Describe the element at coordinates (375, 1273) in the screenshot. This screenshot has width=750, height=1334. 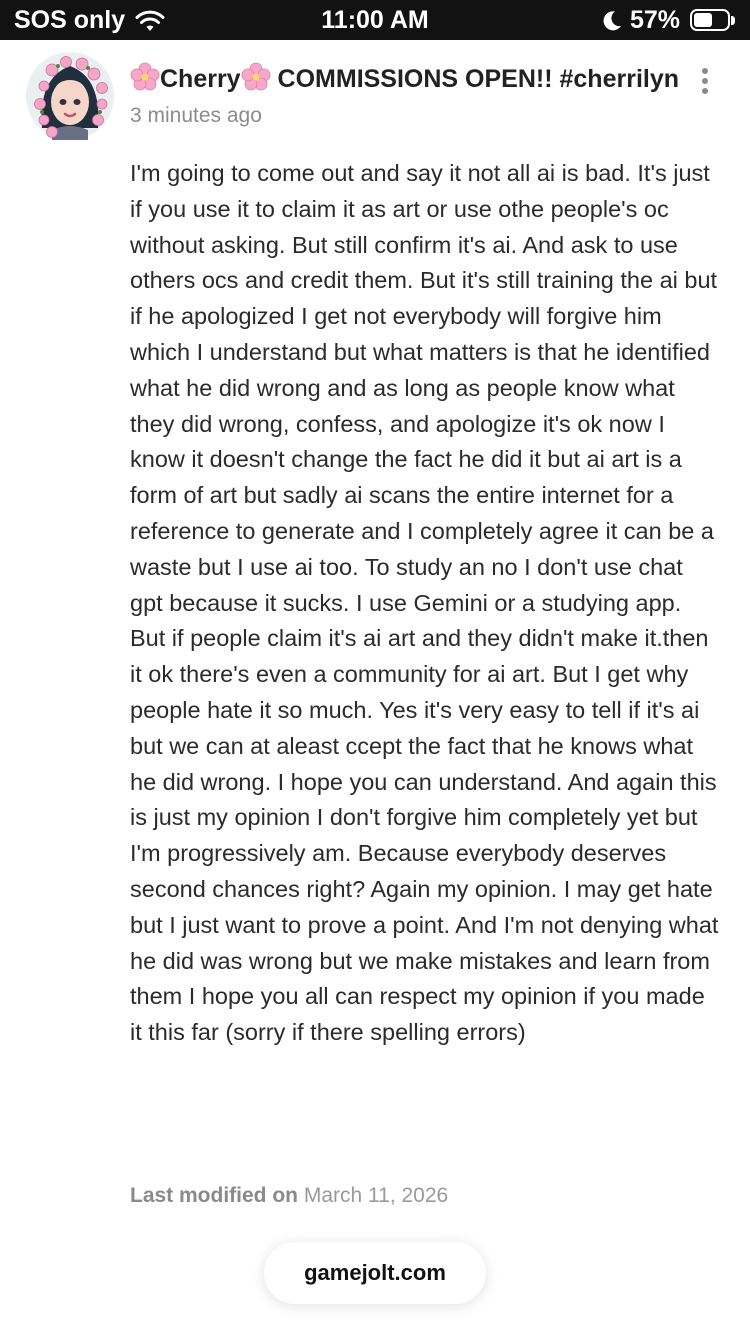
I see `browser-url-pill: gamejolt.com` at that location.